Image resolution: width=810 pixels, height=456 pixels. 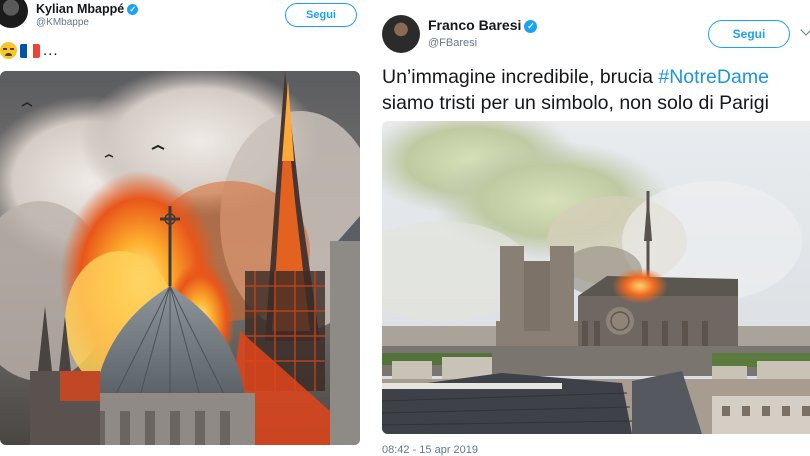 I want to click on tweet-text-prefix: Un’immagine incredibile, brucia, so click(x=520, y=77).